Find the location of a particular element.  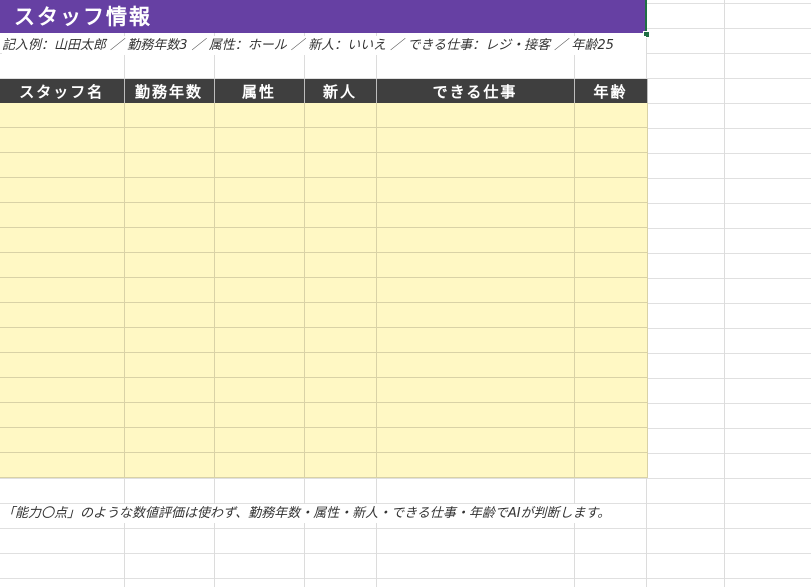

grid-column-line is located at coordinates (724, 293).